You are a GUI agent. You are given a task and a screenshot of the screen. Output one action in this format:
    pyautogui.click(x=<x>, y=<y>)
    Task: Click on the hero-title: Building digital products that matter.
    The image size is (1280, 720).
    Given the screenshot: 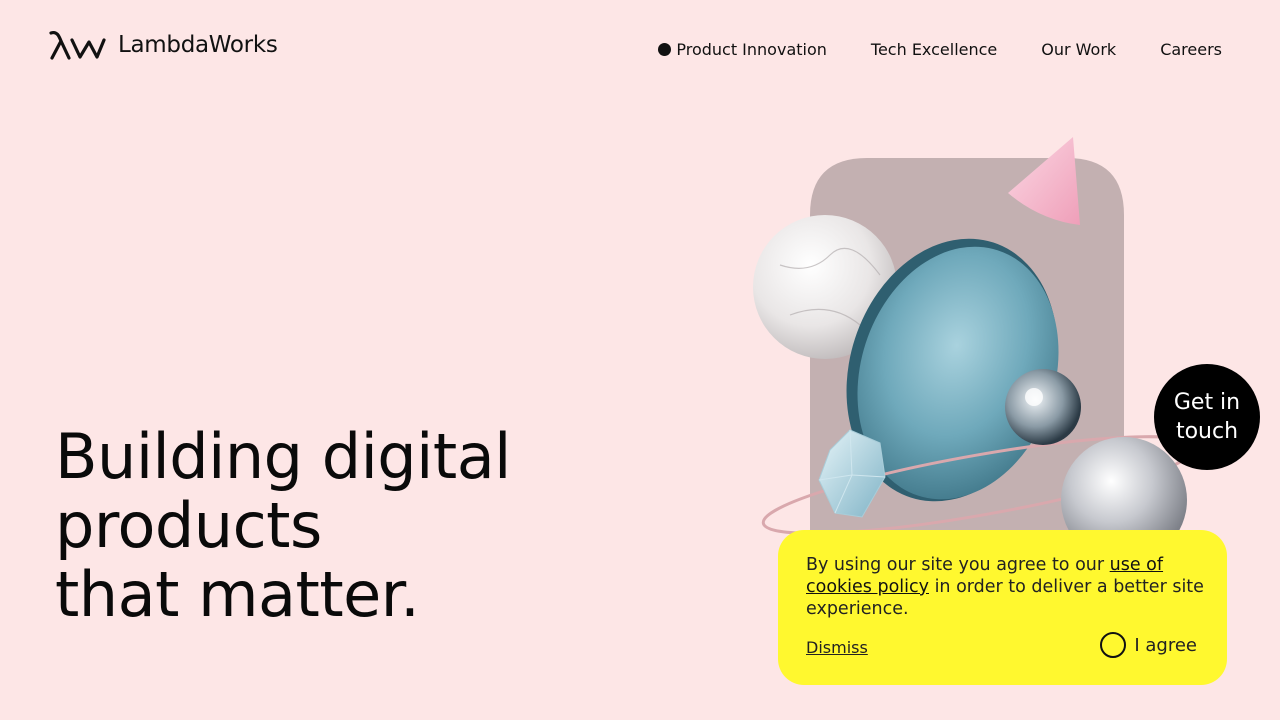 What is the action you would take?
    pyautogui.click(x=283, y=525)
    